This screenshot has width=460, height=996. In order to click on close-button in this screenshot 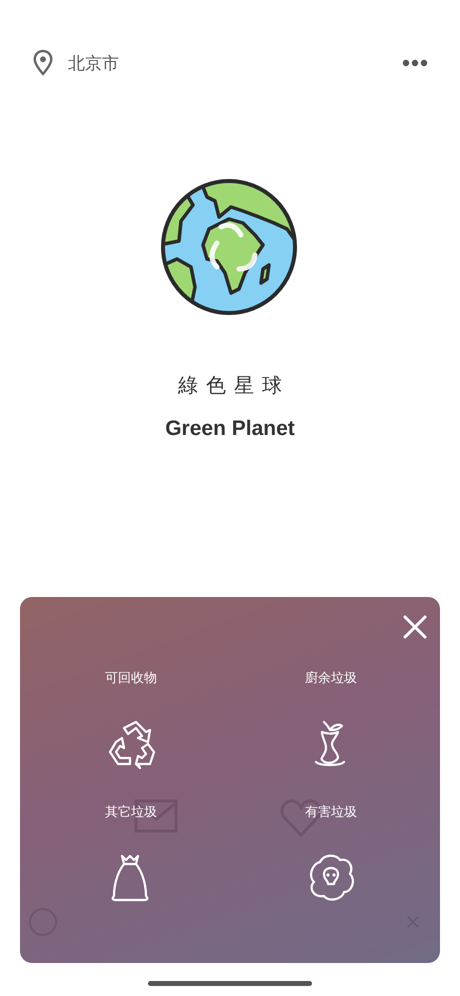, I will do `click(415, 627)`.